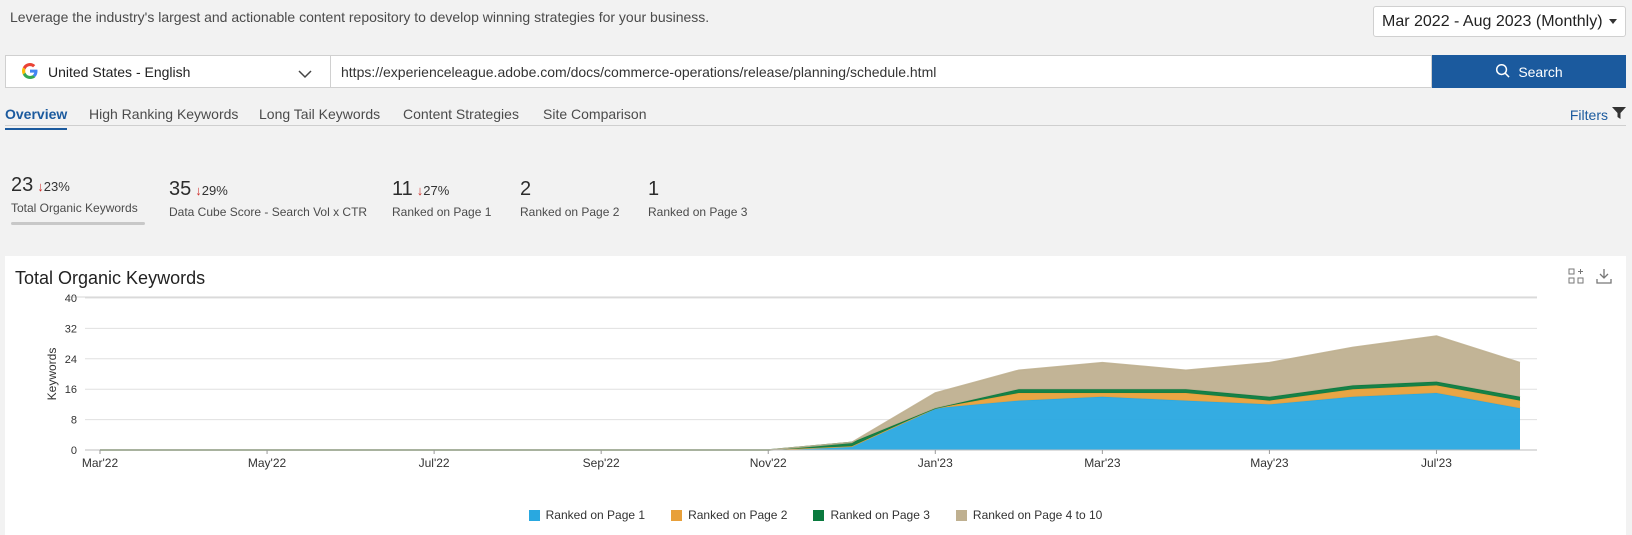  I want to click on stat-value: 2, so click(526, 189).